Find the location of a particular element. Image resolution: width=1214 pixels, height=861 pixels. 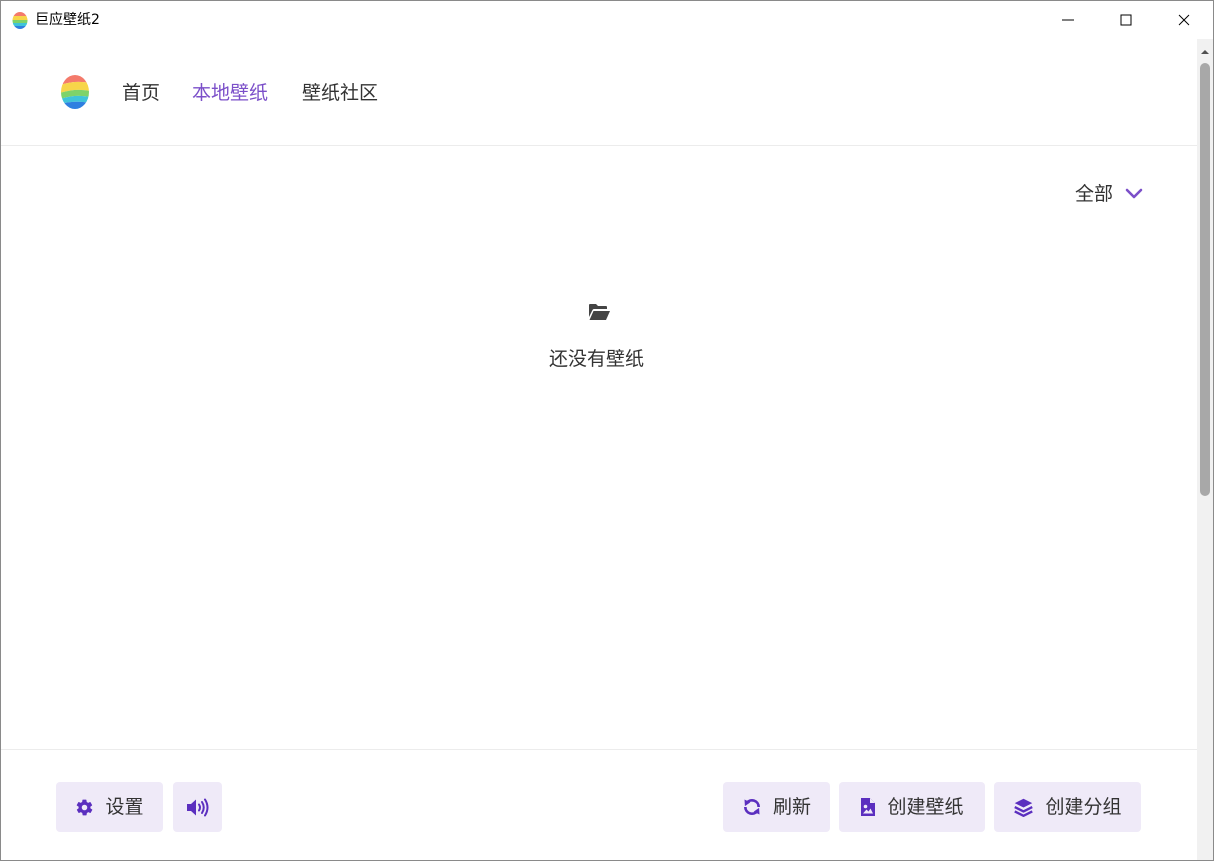

title-bar: 巨应壁纸2 is located at coordinates (607, 20).